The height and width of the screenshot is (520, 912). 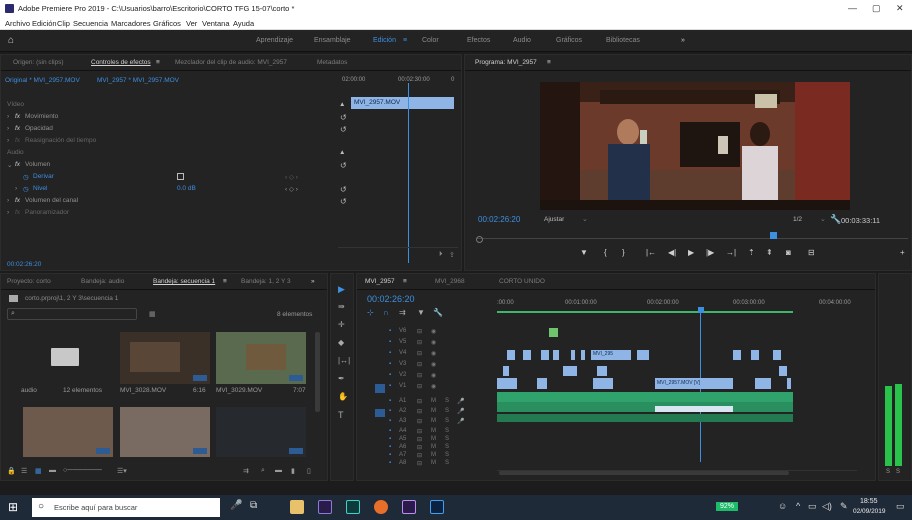 What do you see at coordinates (645, 418) in the screenshot?
I see `audio-clip-a3` at bounding box center [645, 418].